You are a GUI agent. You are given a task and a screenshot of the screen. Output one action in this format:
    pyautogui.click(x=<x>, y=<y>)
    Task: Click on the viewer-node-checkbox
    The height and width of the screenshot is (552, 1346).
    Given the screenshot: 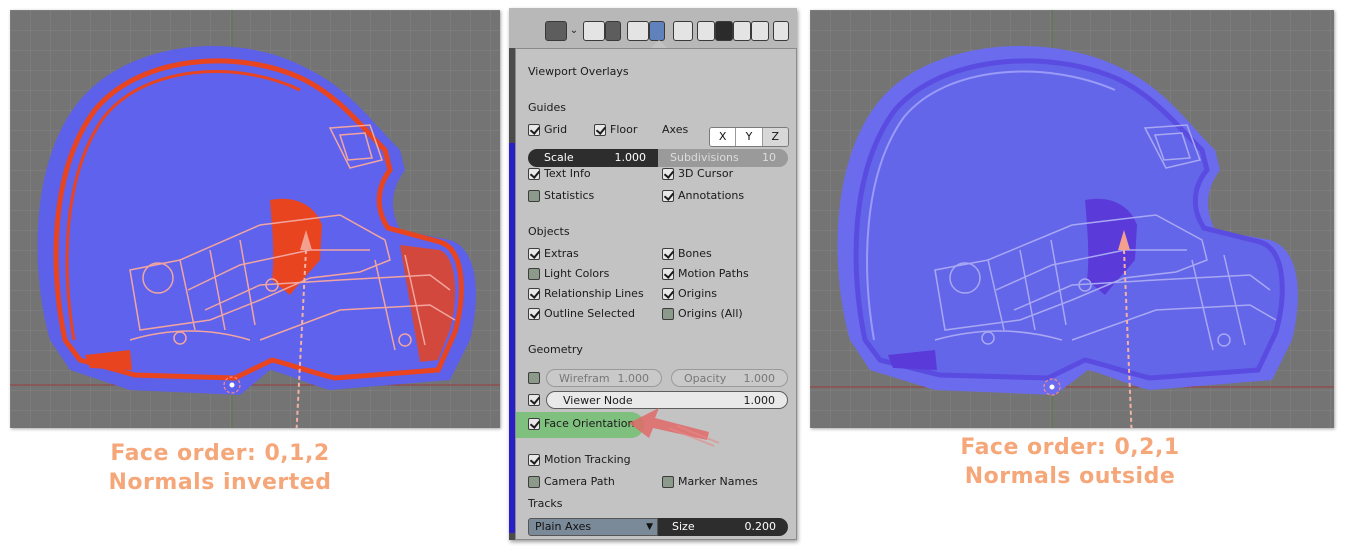 What is the action you would take?
    pyautogui.click(x=536, y=400)
    